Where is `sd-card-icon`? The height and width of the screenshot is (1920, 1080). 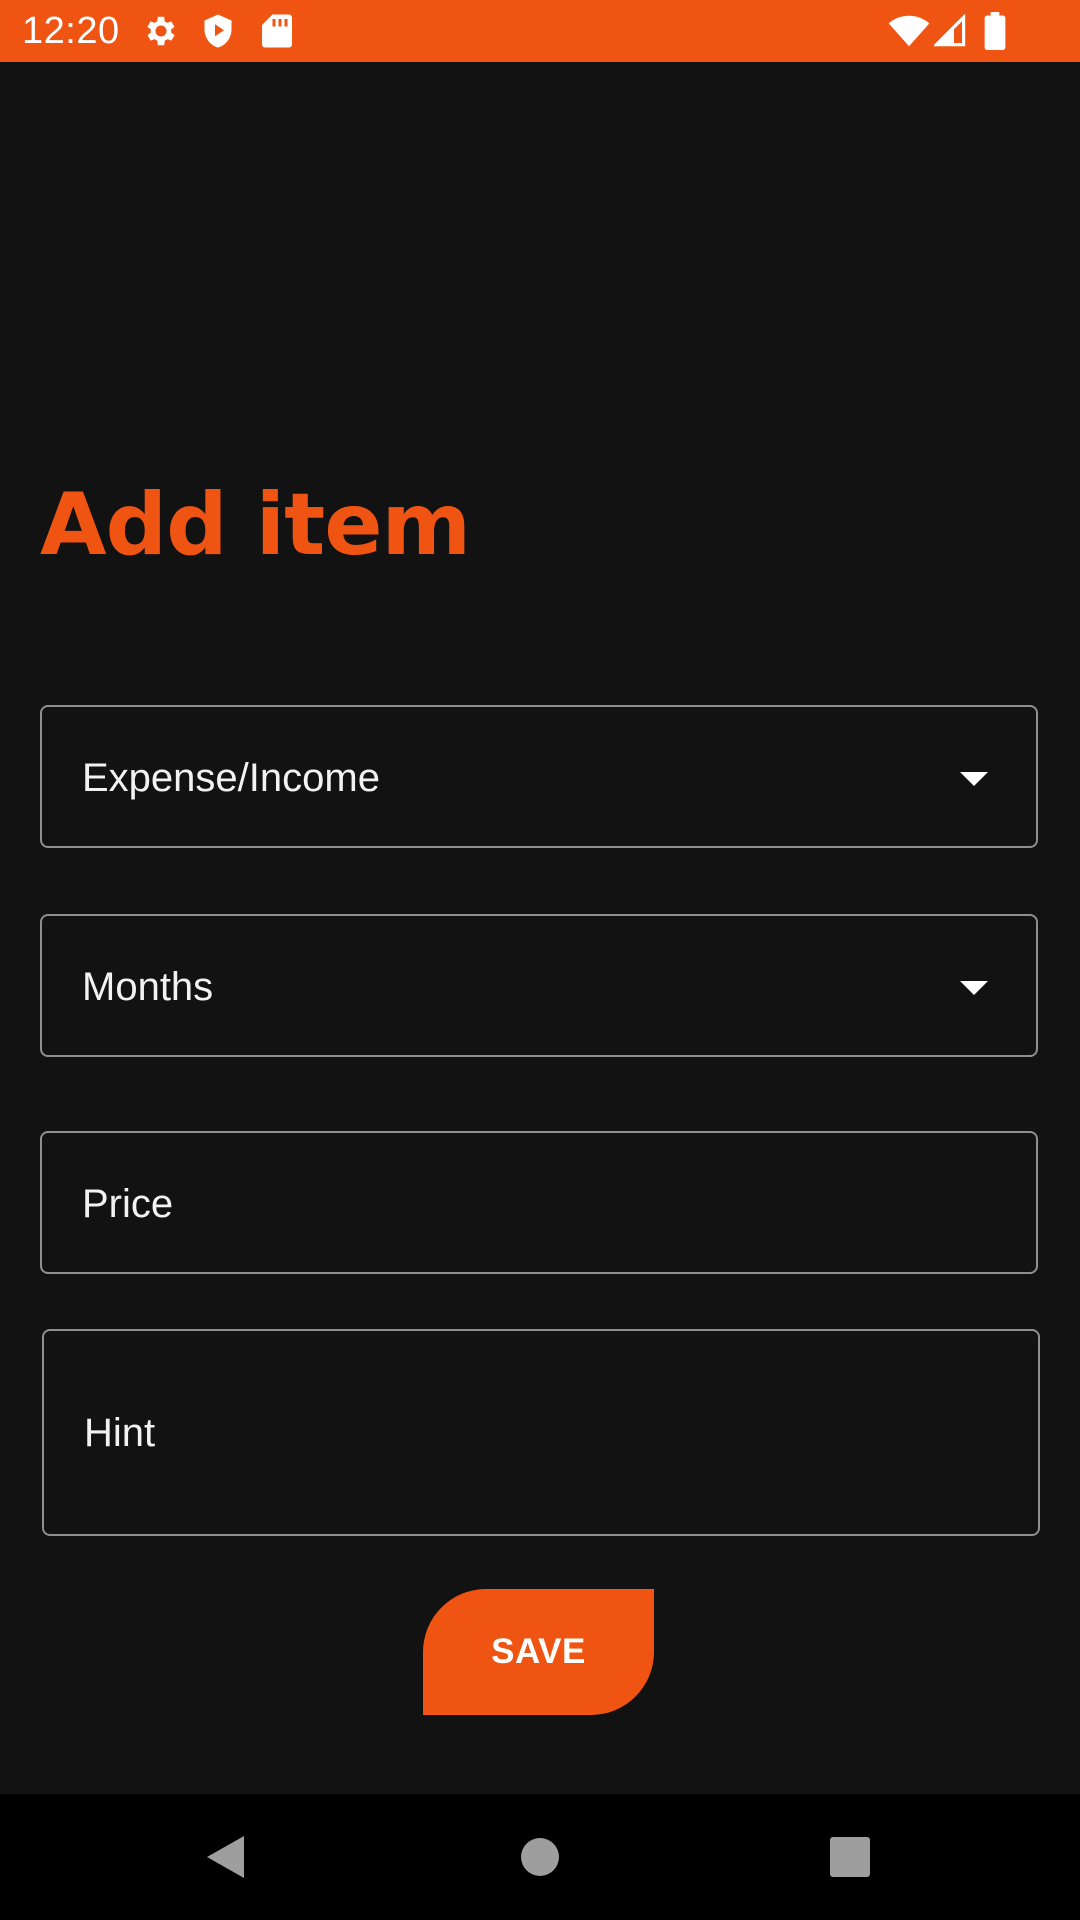 sd-card-icon is located at coordinates (277, 31).